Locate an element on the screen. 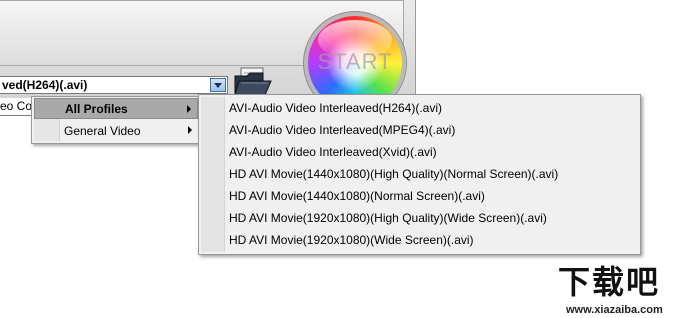 The image size is (694, 318). menu-item-general-video: General Video is located at coordinates (116, 130).